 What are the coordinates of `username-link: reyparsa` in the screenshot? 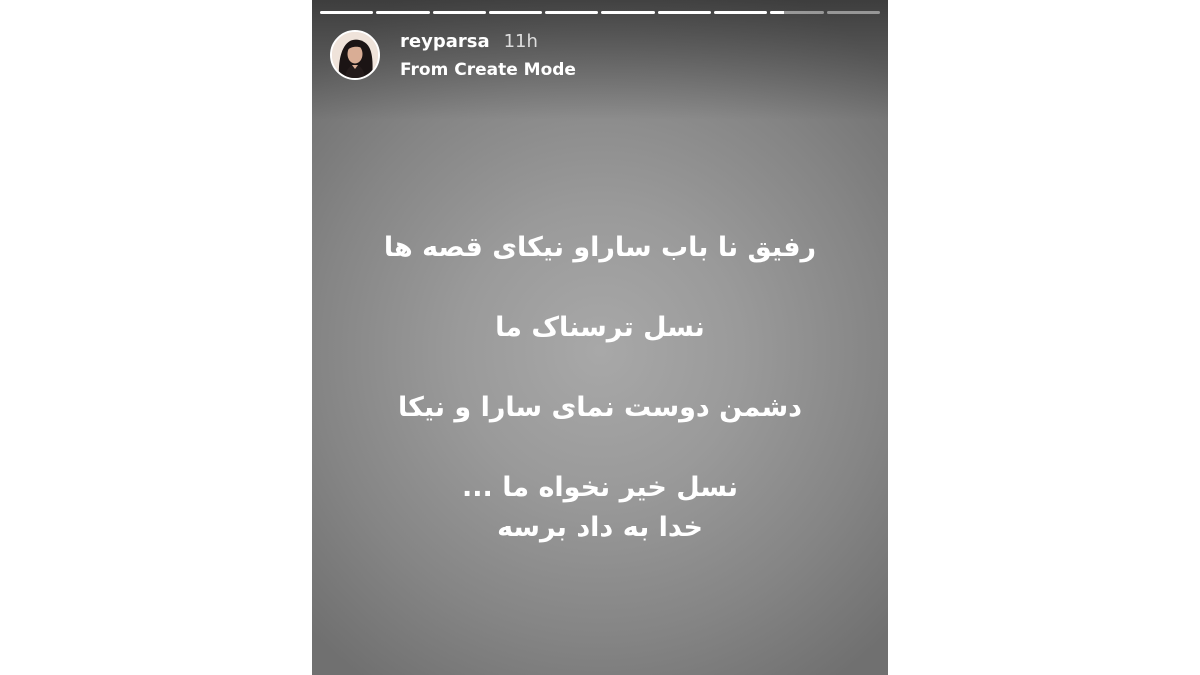 It's located at (445, 41).